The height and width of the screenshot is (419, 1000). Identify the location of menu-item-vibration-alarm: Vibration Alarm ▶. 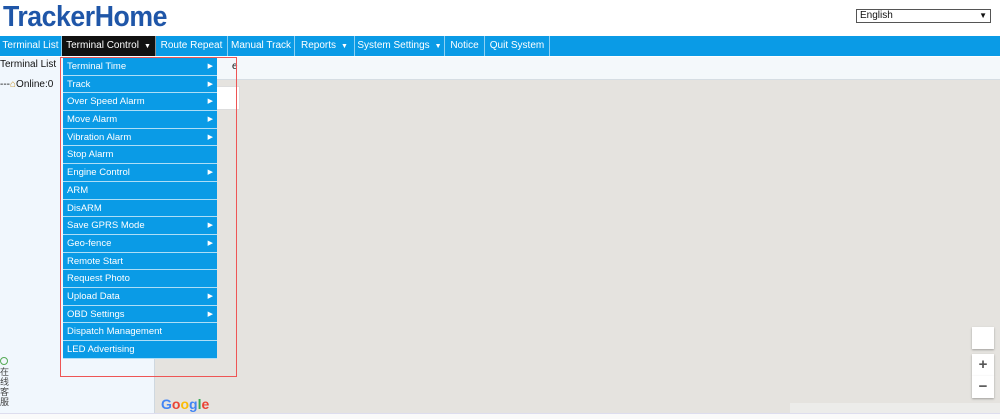
(140, 137).